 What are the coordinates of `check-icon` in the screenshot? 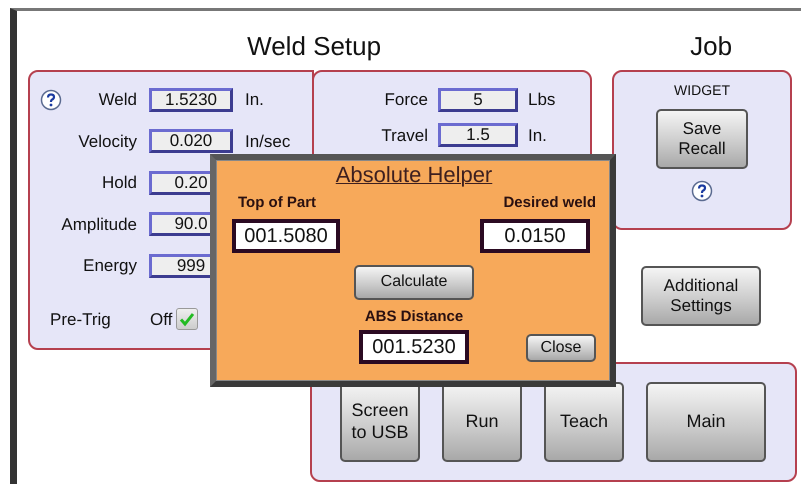 It's located at (187, 319).